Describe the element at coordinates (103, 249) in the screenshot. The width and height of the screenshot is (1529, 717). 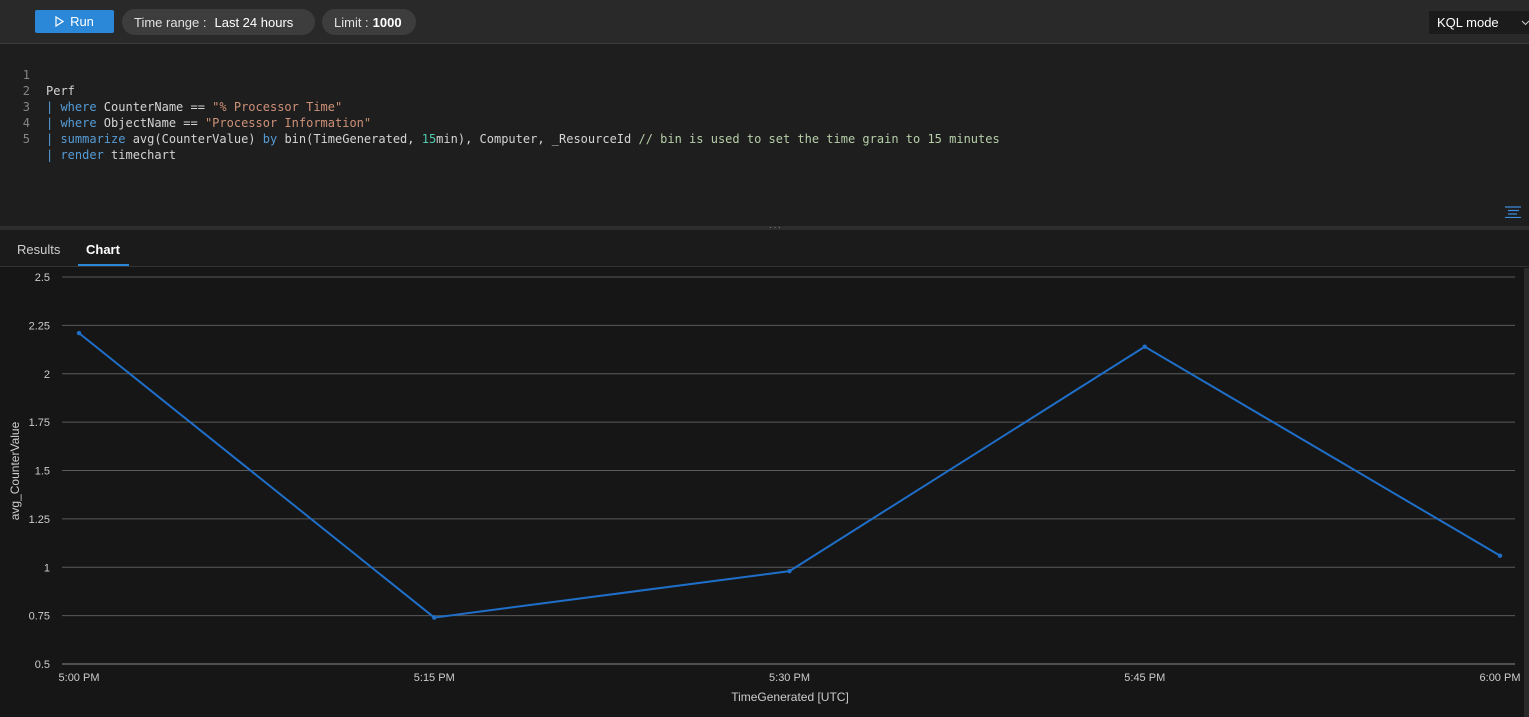
I see `tab-chart: Chart` at that location.